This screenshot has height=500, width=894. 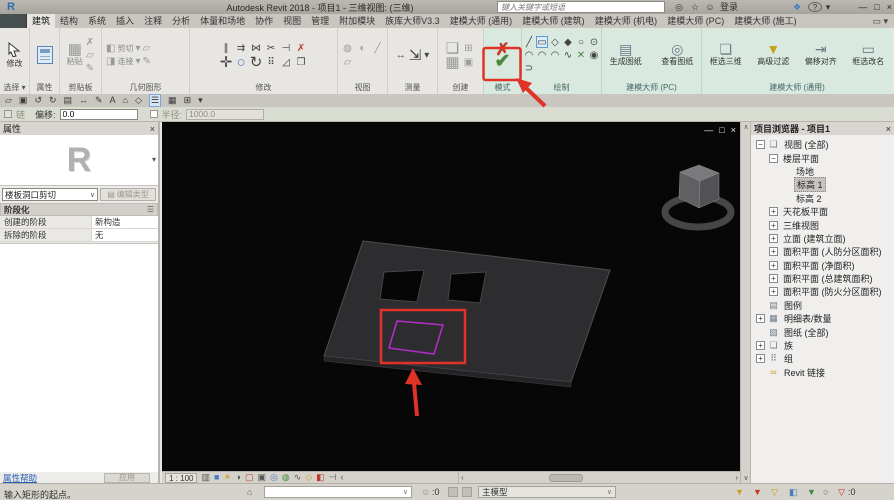 What do you see at coordinates (97, 21) in the screenshot?
I see `tab-systems: 系统` at bounding box center [97, 21].